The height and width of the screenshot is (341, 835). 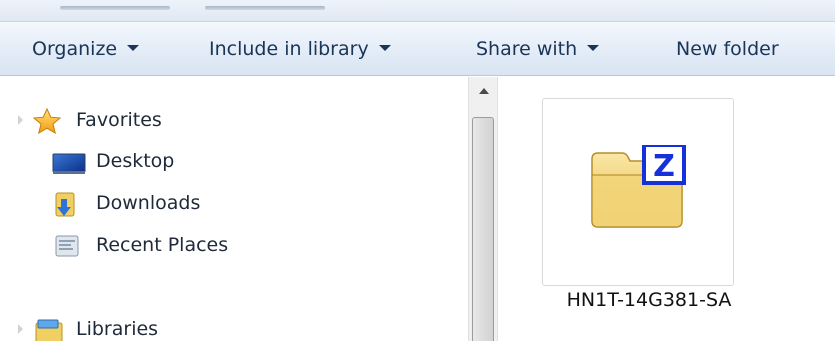 I want to click on file-name-label: HN1T-14G381-SA, so click(x=649, y=300).